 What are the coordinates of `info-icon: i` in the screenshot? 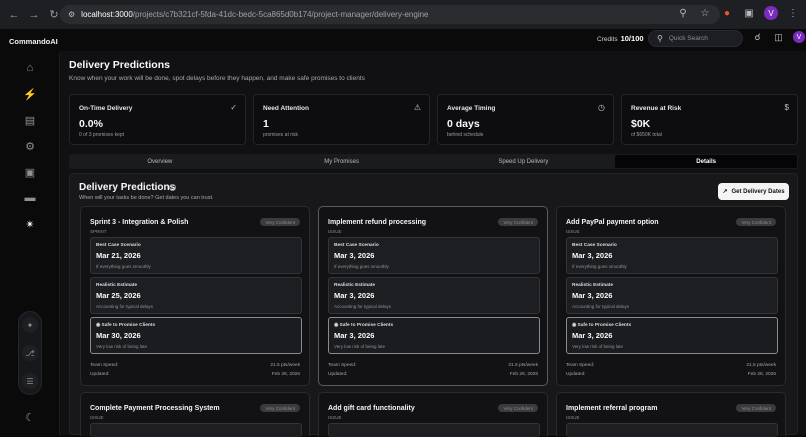 It's located at (172, 187).